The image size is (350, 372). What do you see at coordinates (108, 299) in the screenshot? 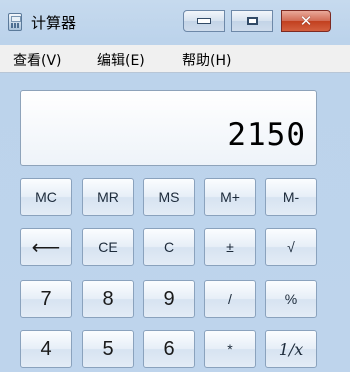
I see `digit-8-key: 8` at bounding box center [108, 299].